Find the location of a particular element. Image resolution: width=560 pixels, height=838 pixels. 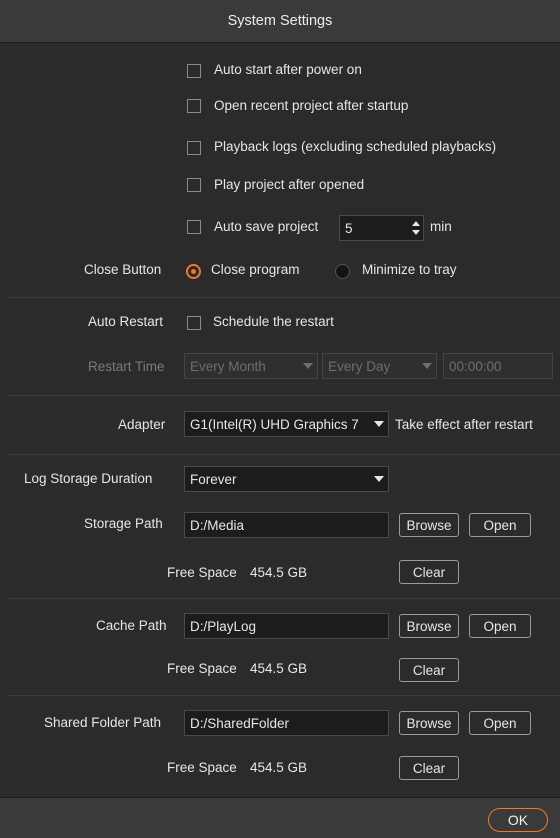

restart-day-value: Every Day is located at coordinates (359, 366).